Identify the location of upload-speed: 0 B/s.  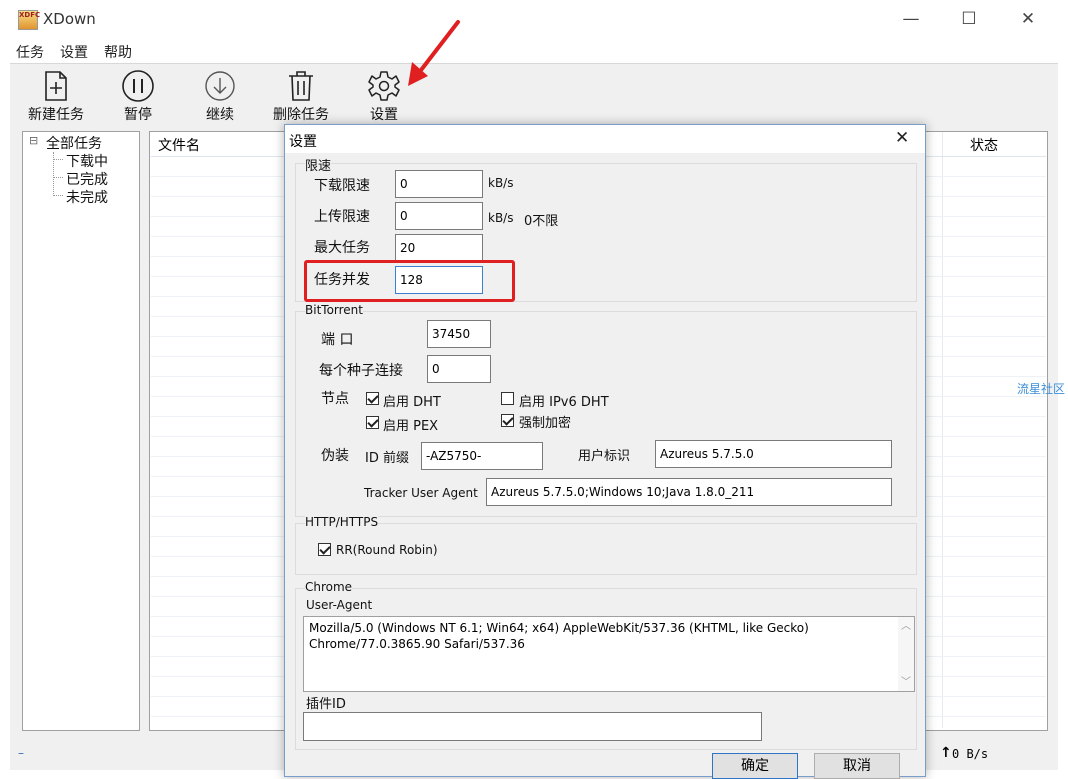
(970, 754).